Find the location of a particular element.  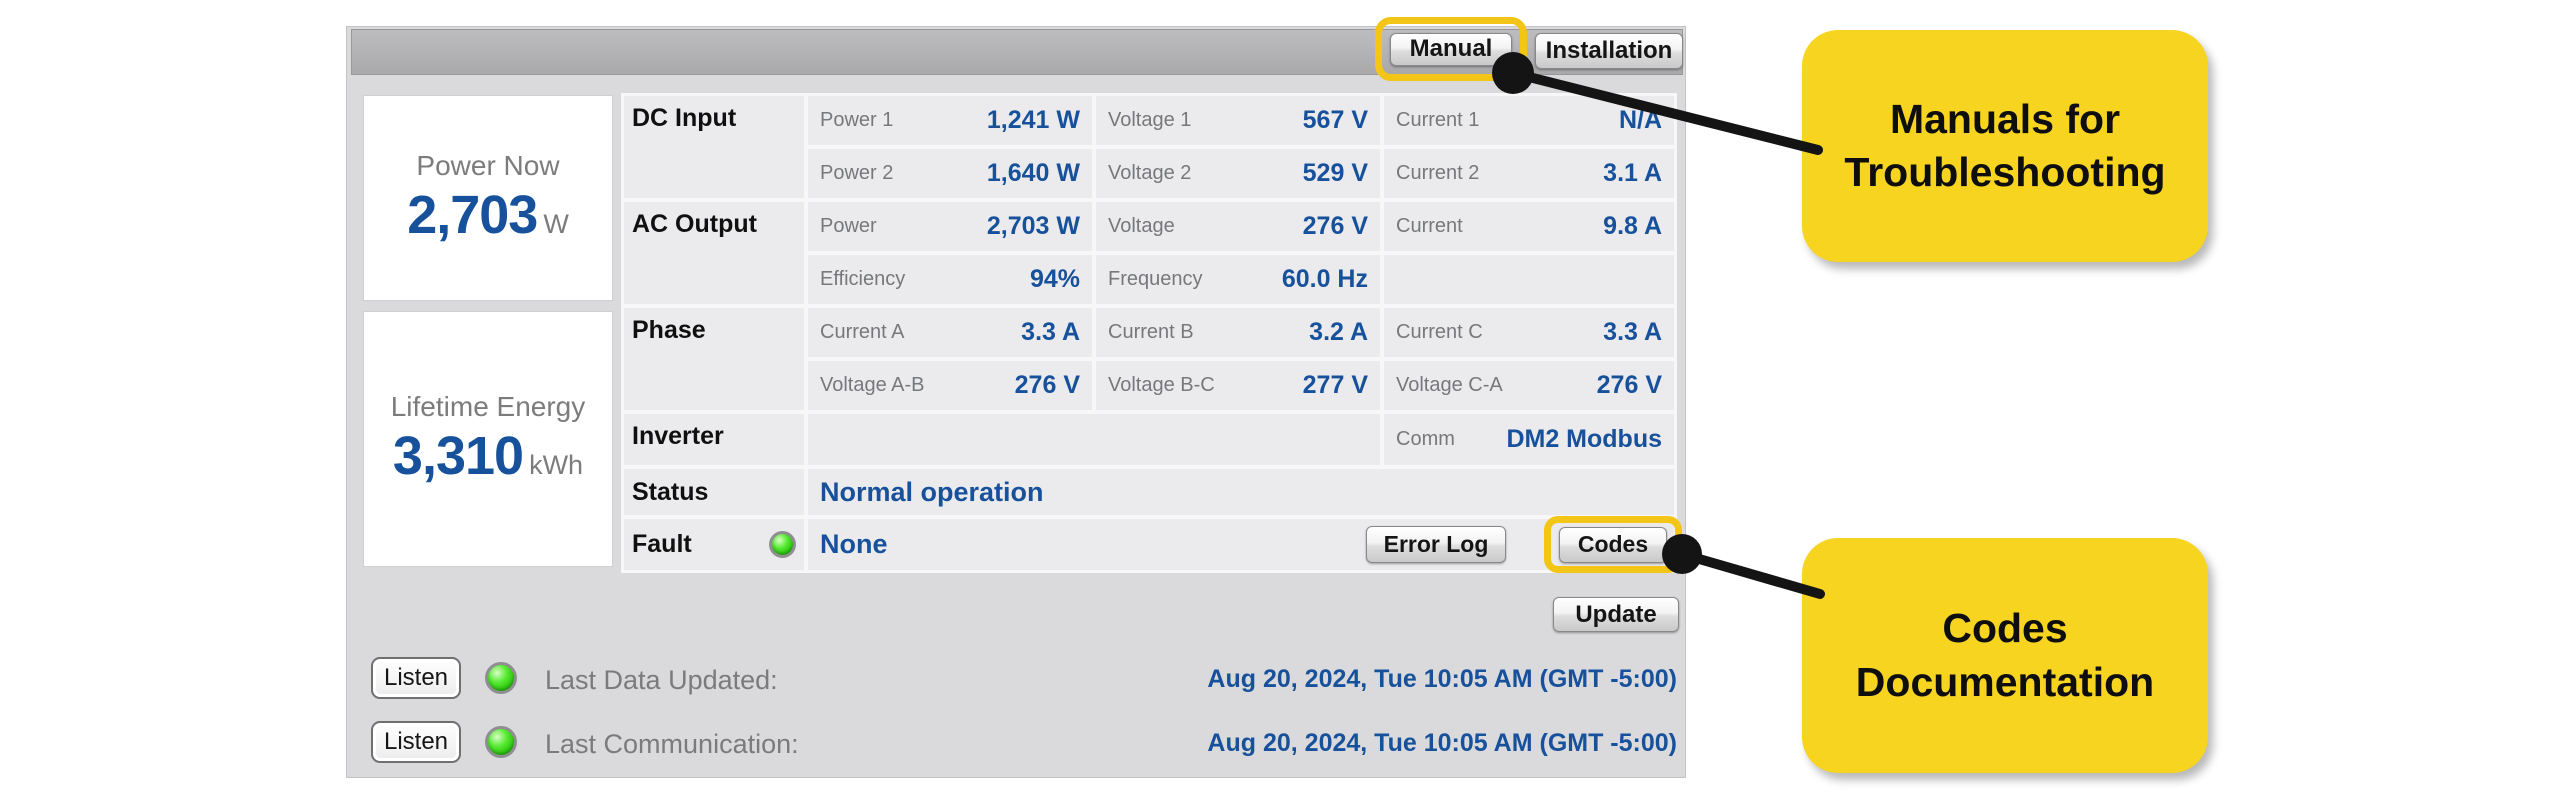

section-header-status: Status is located at coordinates (714, 492).